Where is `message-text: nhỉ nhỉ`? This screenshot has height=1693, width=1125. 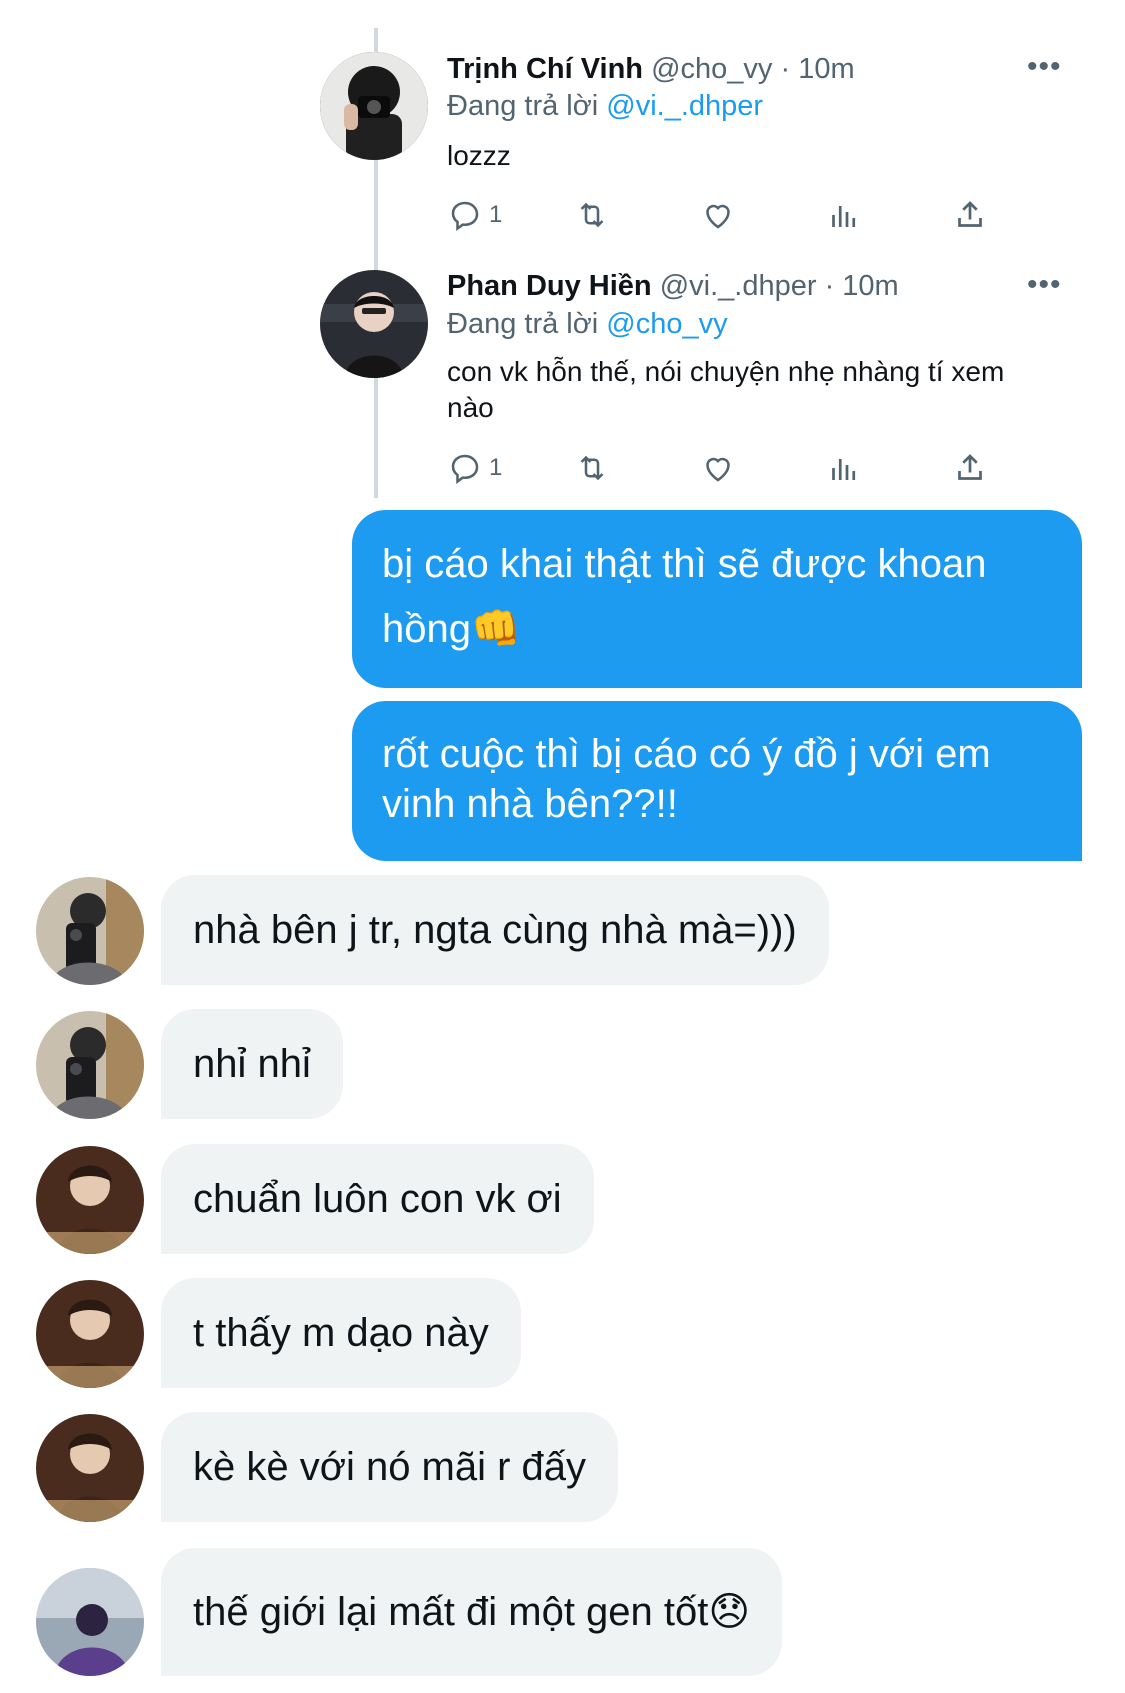
message-text: nhỉ nhỉ is located at coordinates (252, 1063).